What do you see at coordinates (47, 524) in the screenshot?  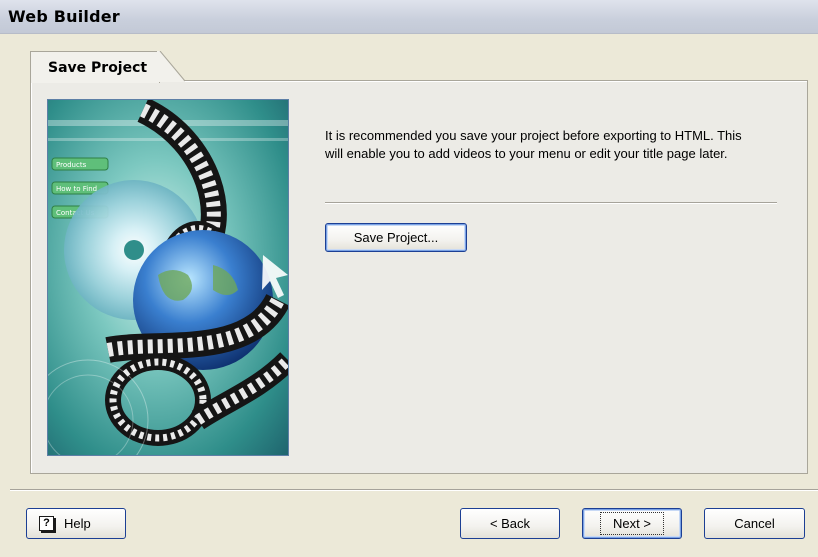 I see `help-icon: ?` at bounding box center [47, 524].